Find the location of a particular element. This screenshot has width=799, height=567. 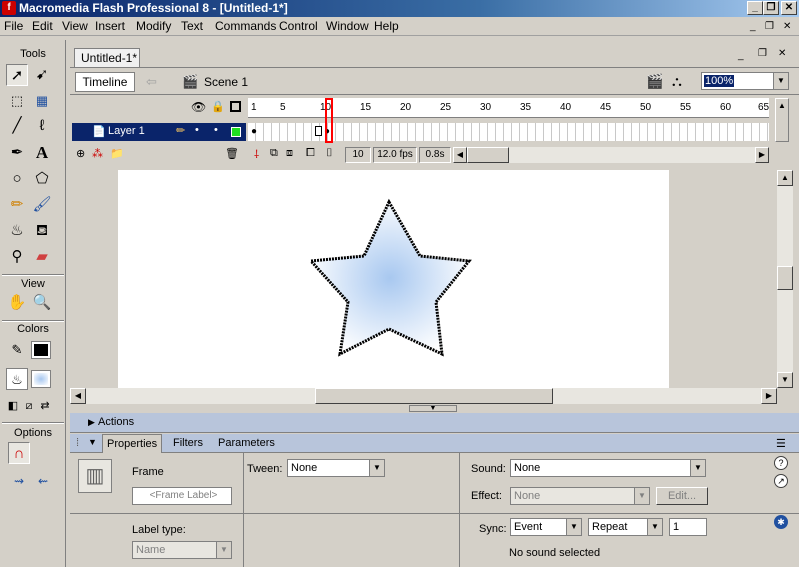

snap-magnet-icon: ∩ is located at coordinates (19, 453).